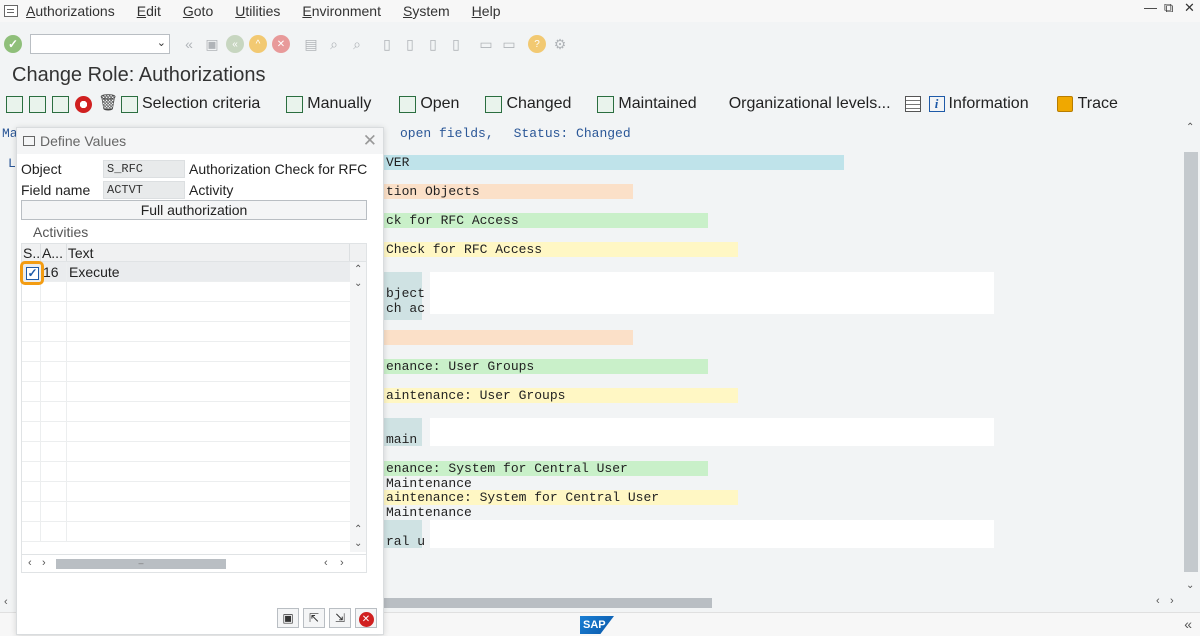  What do you see at coordinates (194, 272) in the screenshot?
I see `table-row: 16 Execute` at bounding box center [194, 272].